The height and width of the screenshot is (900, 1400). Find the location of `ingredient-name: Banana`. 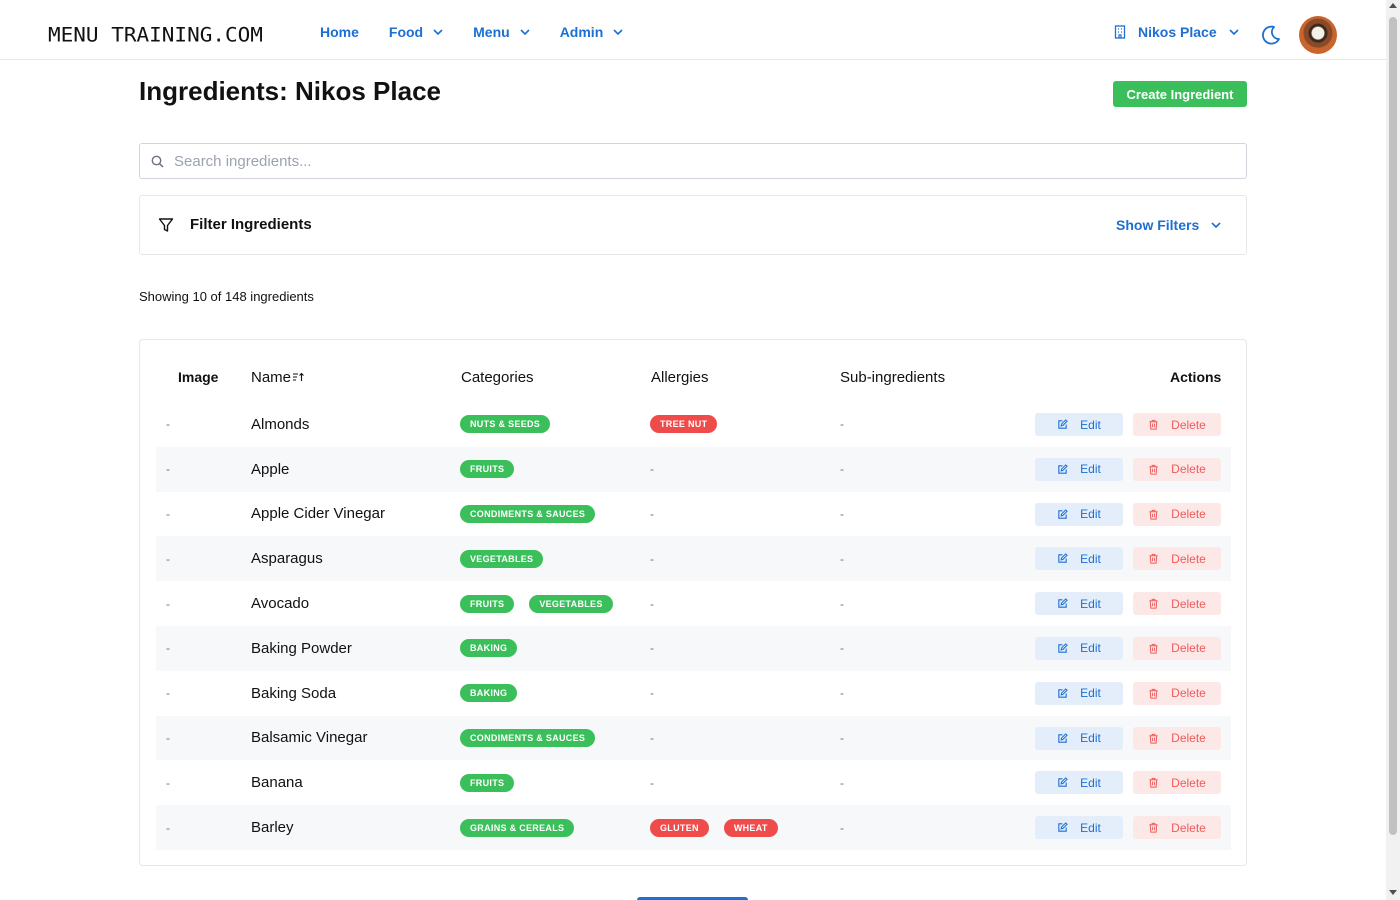

ingredient-name: Banana is located at coordinates (277, 782).